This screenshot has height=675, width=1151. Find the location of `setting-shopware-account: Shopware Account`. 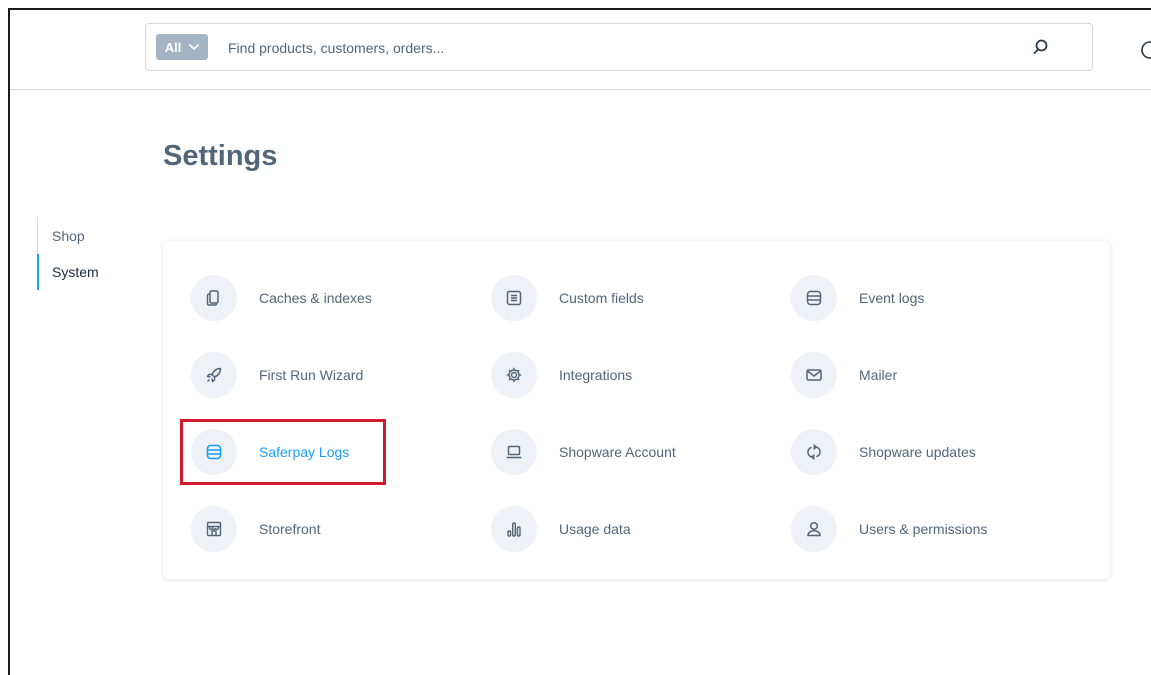

setting-shopware-account: Shopware Account is located at coordinates (621, 452).